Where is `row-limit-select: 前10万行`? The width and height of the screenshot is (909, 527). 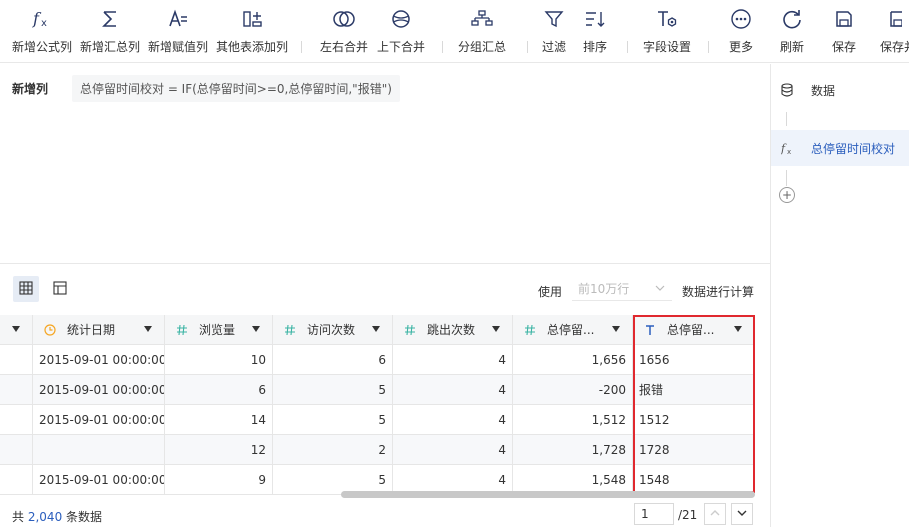 row-limit-select: 前10万行 is located at coordinates (622, 289).